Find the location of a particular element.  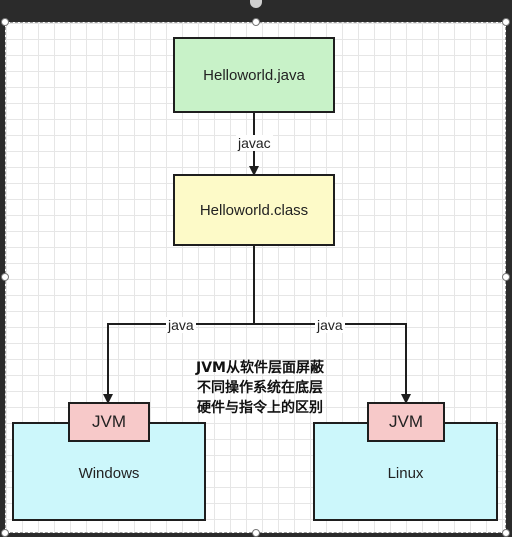

jvm-note-line-3: 硬件与指令上的区别 is located at coordinates (260, 408).